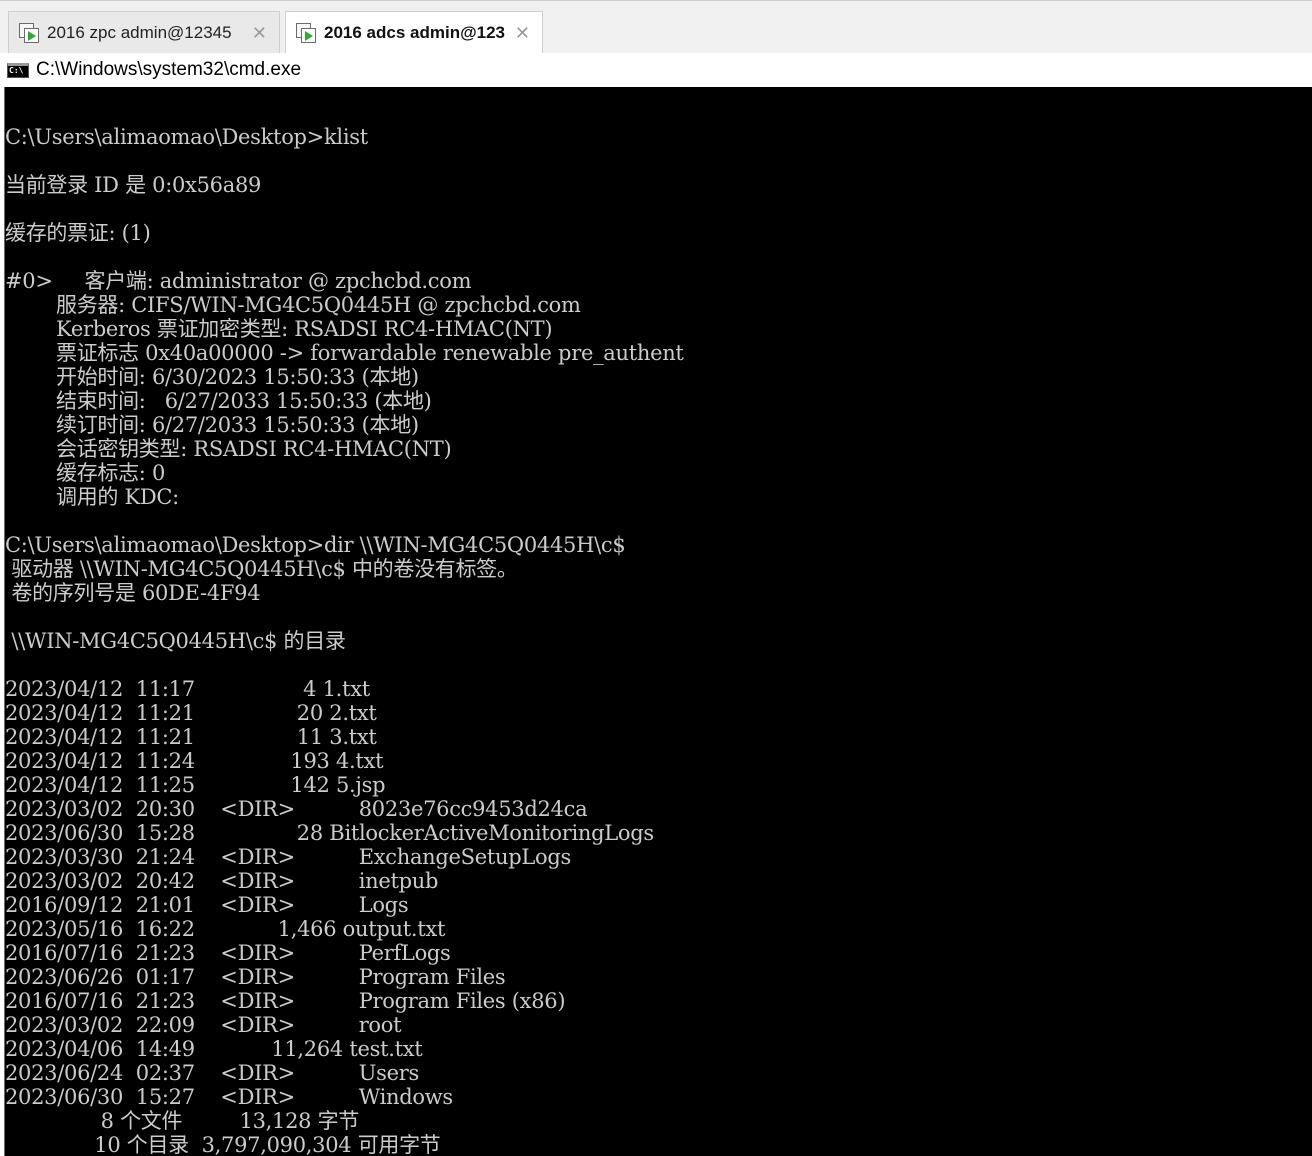 This screenshot has height=1156, width=1312. What do you see at coordinates (182, 1121) in the screenshot?
I see `console-line: 8 个文件 13,128 字节` at bounding box center [182, 1121].